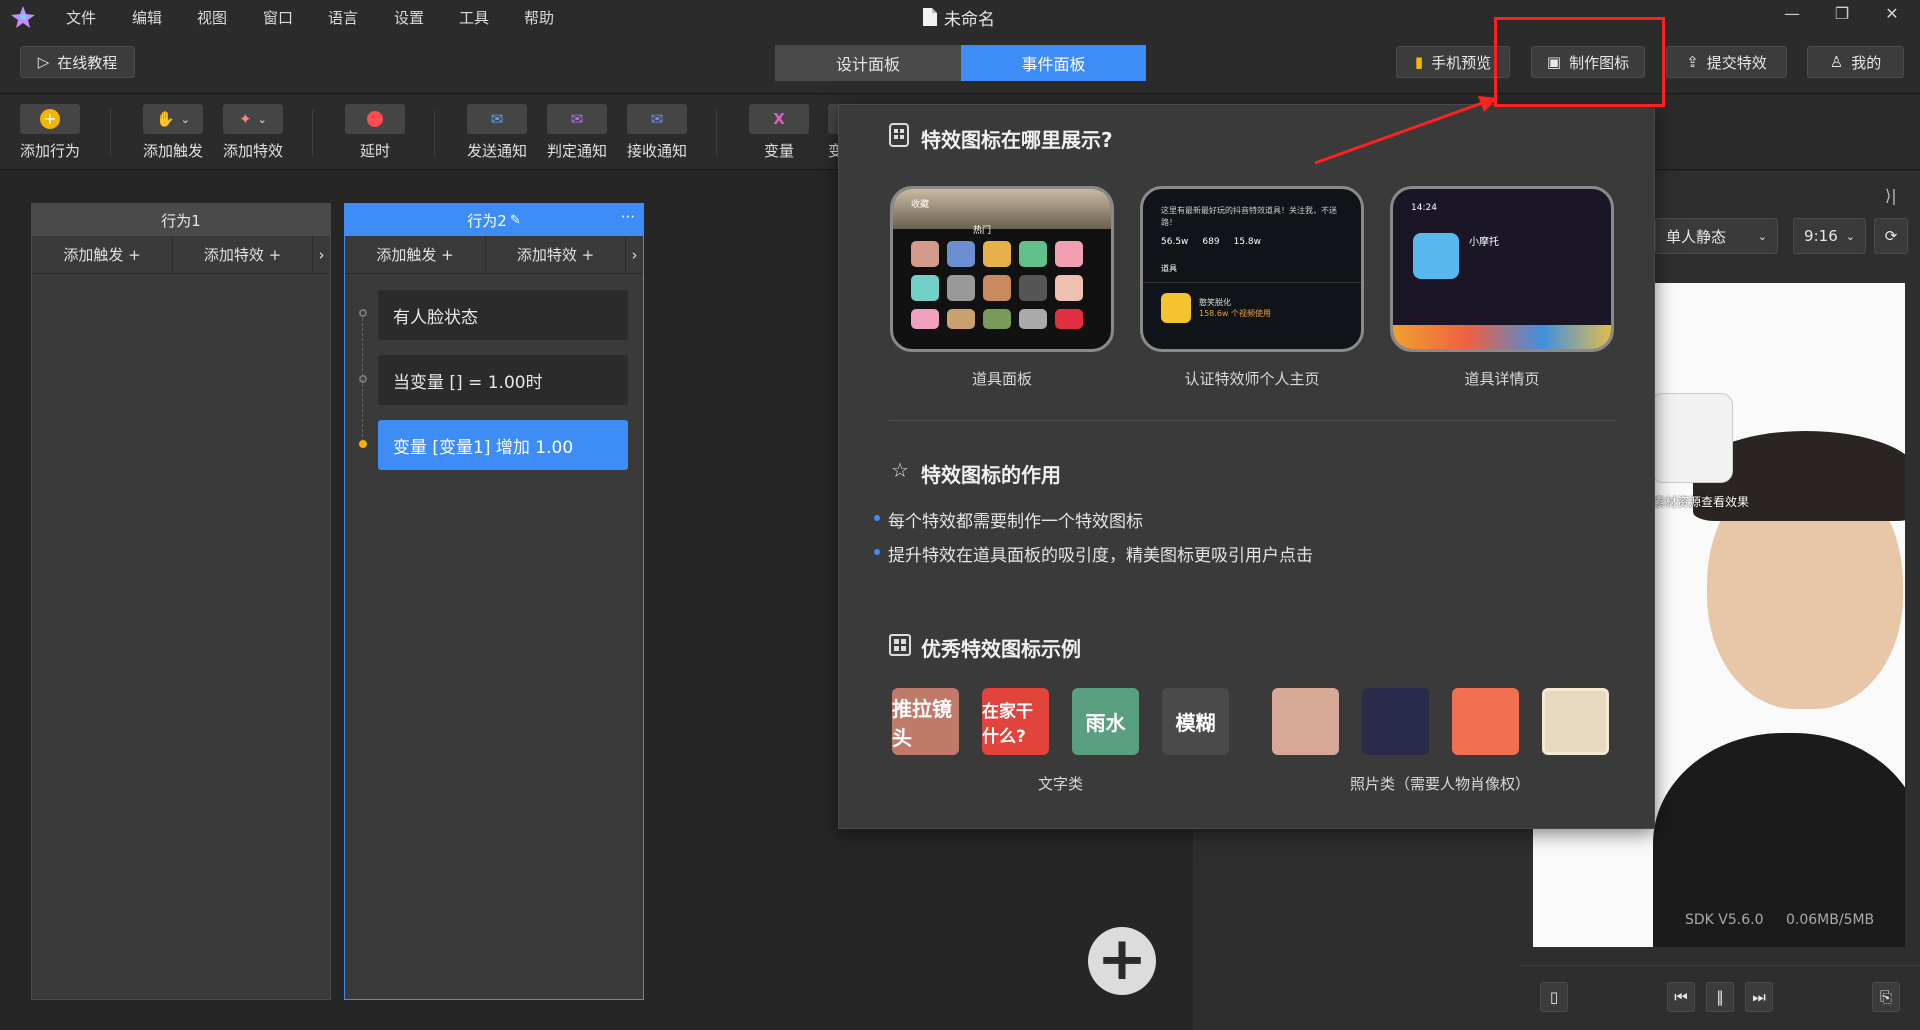 This screenshot has height=1030, width=1920. What do you see at coordinates (779, 119) in the screenshot?
I see `variable-icon: X` at bounding box center [779, 119].